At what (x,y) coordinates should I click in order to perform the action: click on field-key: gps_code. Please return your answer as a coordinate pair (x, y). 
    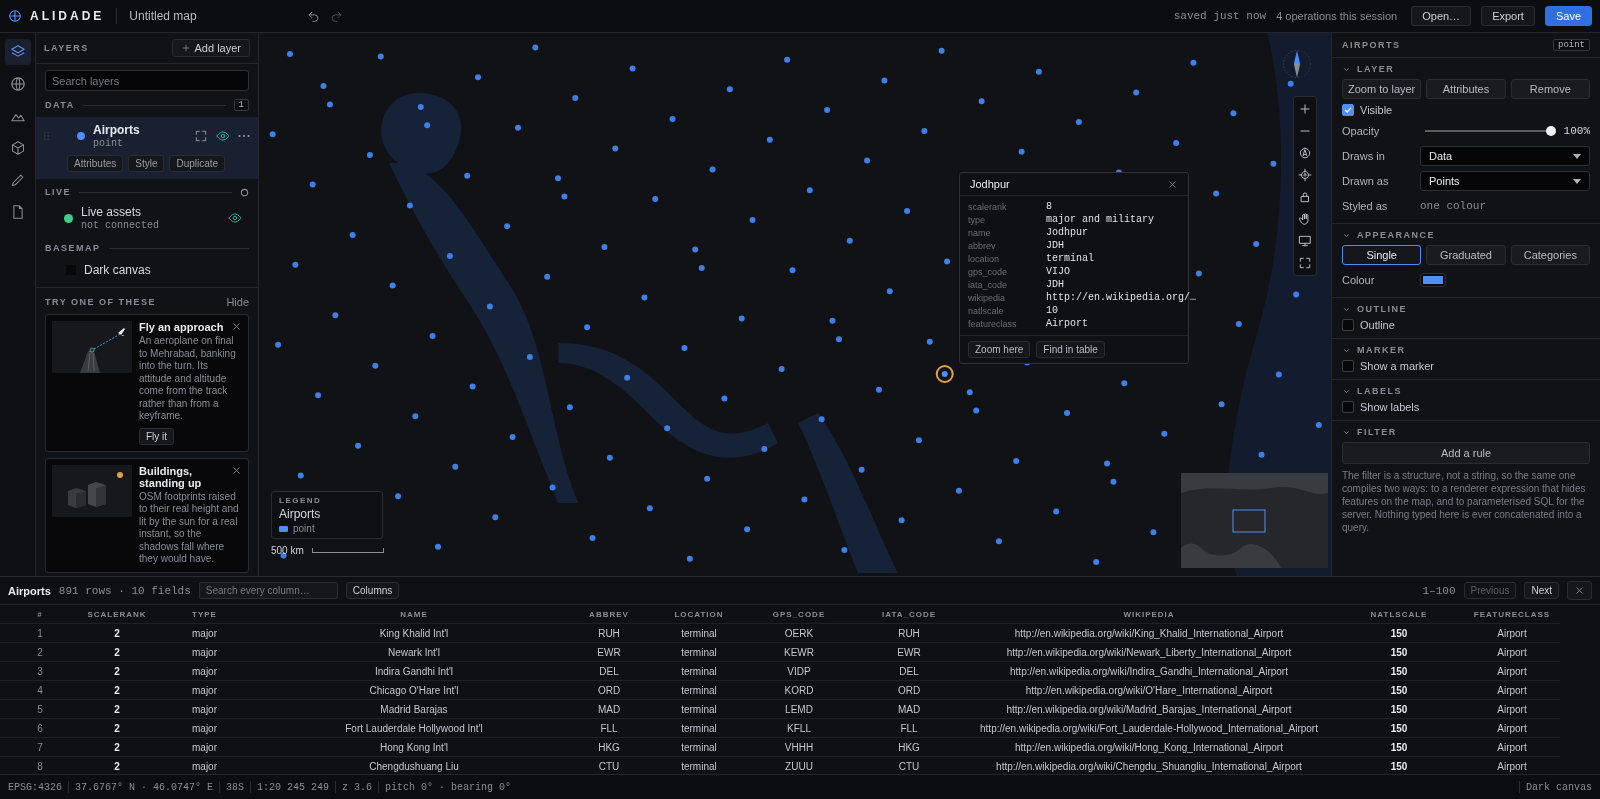
    Looking at the image, I should click on (1007, 272).